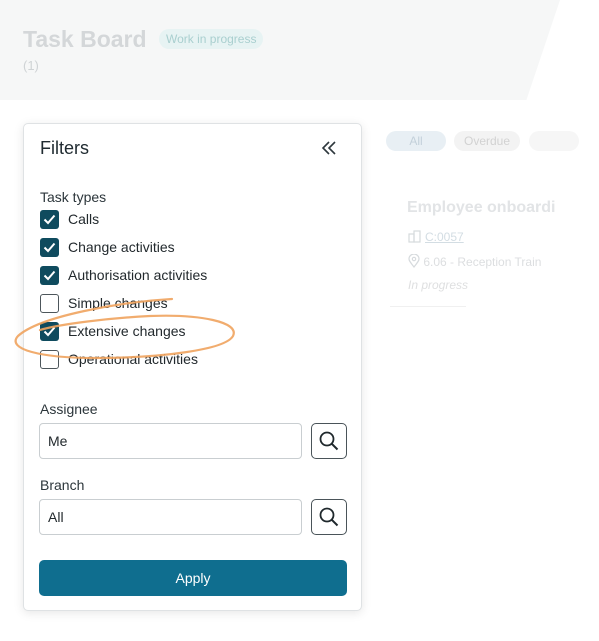  What do you see at coordinates (428, 306) in the screenshot?
I see `card-divider` at bounding box center [428, 306].